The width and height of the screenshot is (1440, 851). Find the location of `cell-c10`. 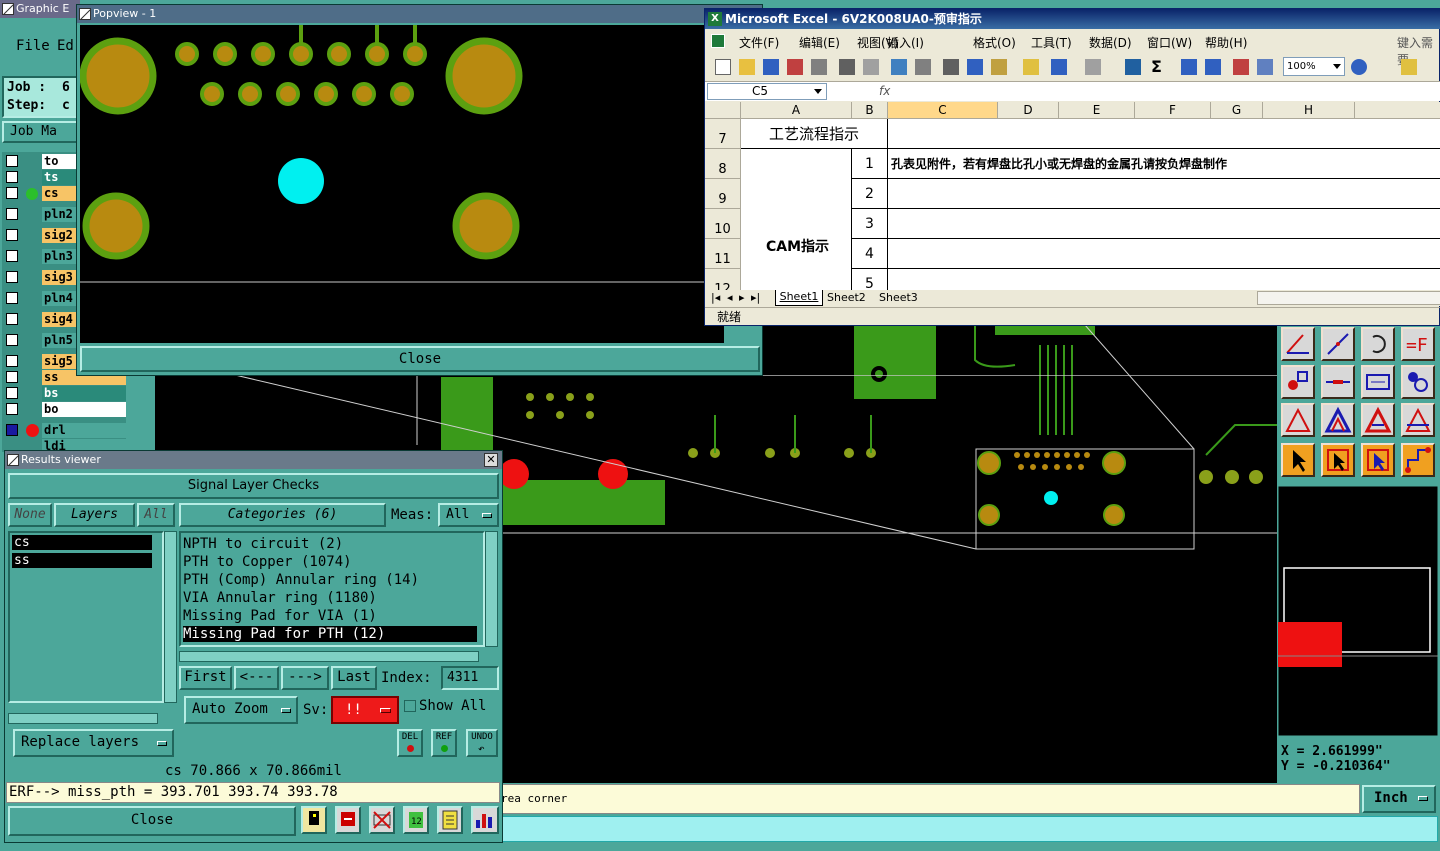

cell-c10 is located at coordinates (1164, 224).